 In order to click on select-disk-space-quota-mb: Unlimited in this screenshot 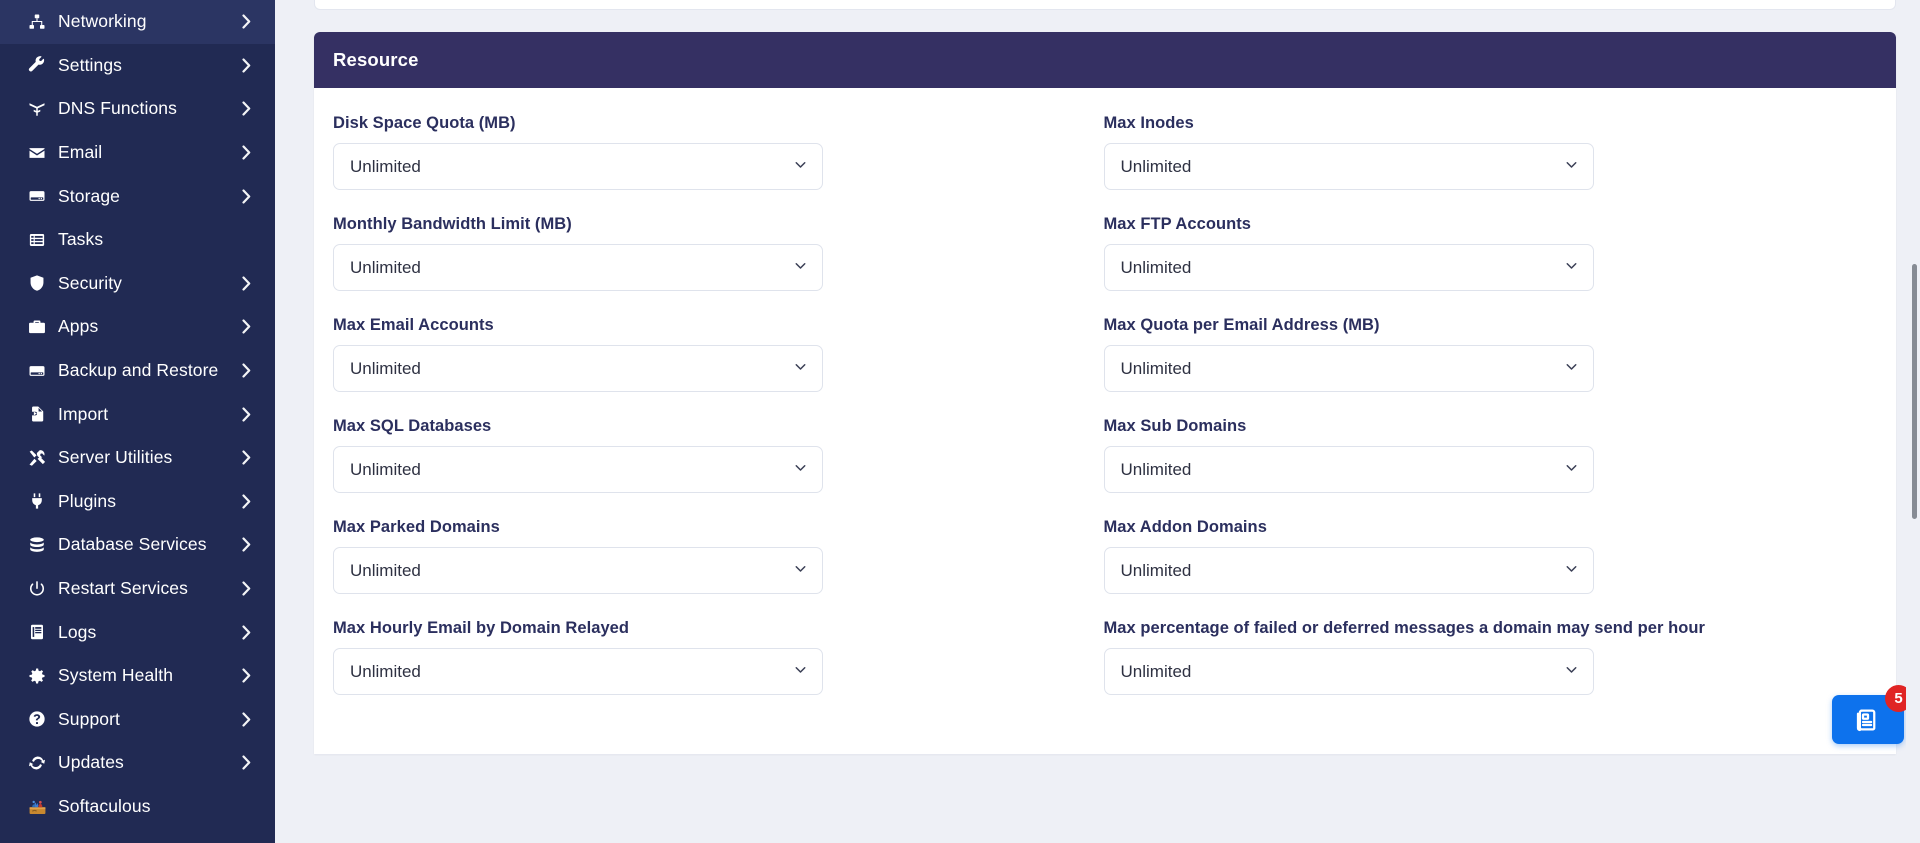, I will do `click(578, 166)`.